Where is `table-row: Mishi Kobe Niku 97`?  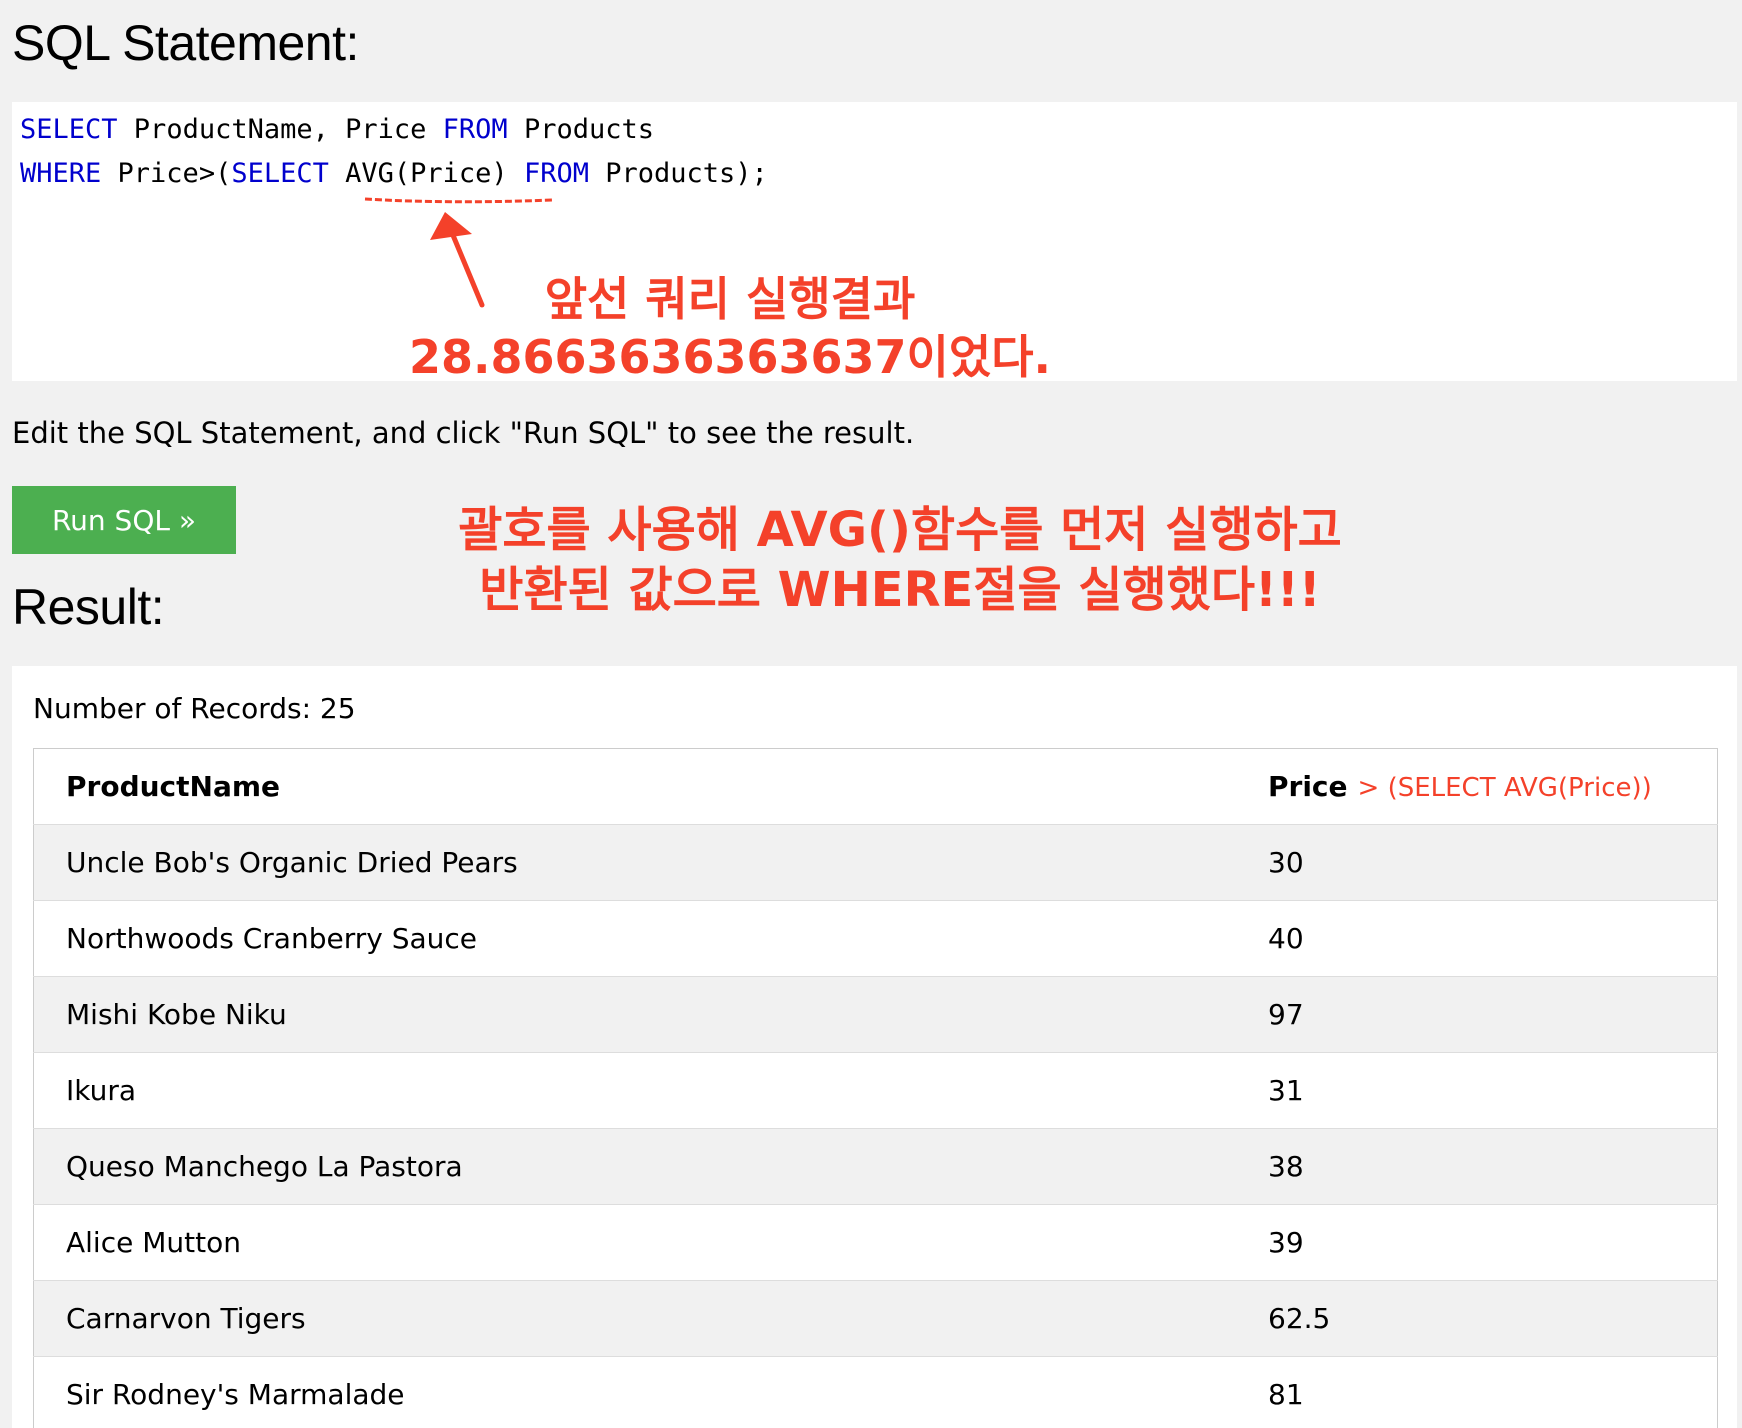 table-row: Mishi Kobe Niku 97 is located at coordinates (875, 1014).